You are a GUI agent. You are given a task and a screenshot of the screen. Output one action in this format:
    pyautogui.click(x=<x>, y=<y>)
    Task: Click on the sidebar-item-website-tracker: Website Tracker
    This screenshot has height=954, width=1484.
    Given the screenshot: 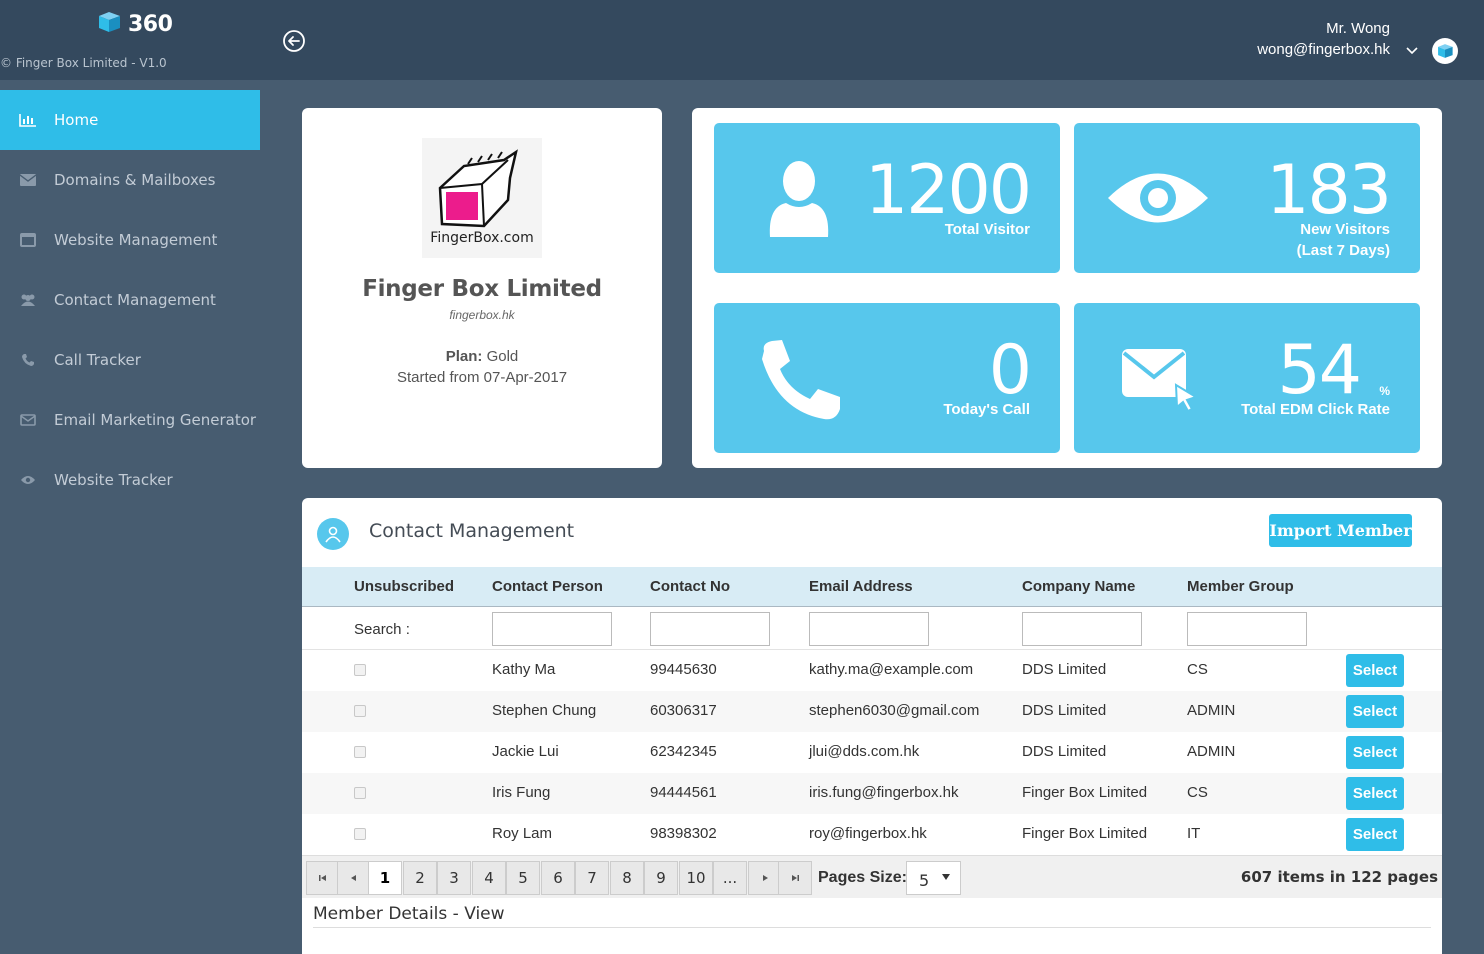 What is the action you would take?
    pyautogui.click(x=130, y=480)
    